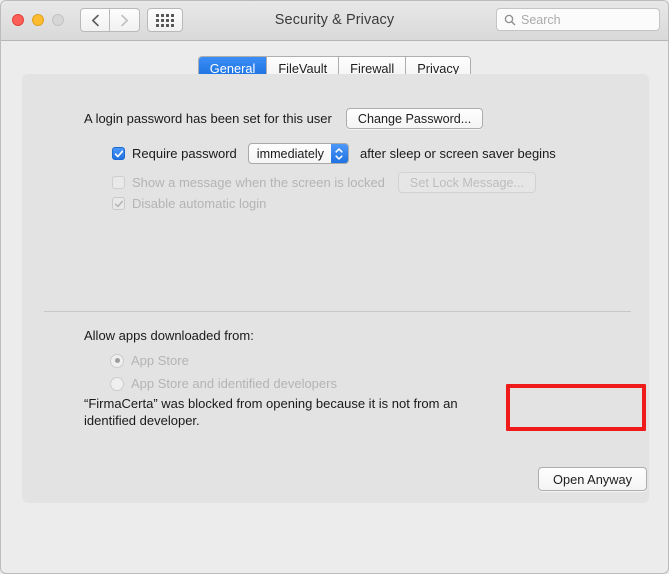 The height and width of the screenshot is (574, 669). I want to click on require-password-label: Require password, so click(184, 153).